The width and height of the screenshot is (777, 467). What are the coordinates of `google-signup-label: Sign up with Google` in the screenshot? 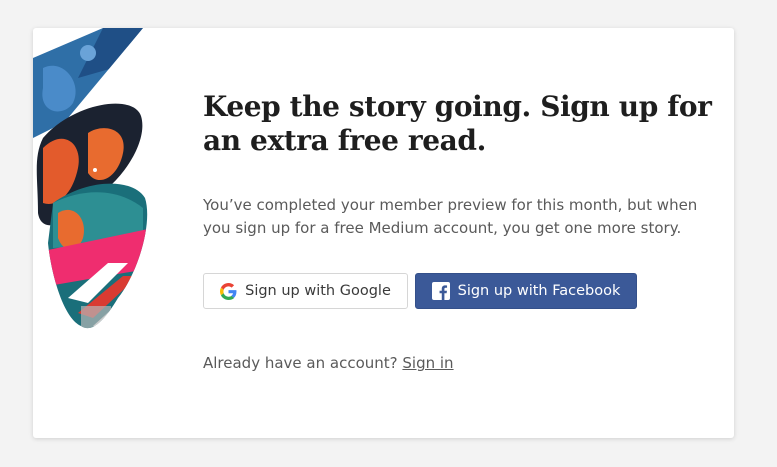 It's located at (318, 291).